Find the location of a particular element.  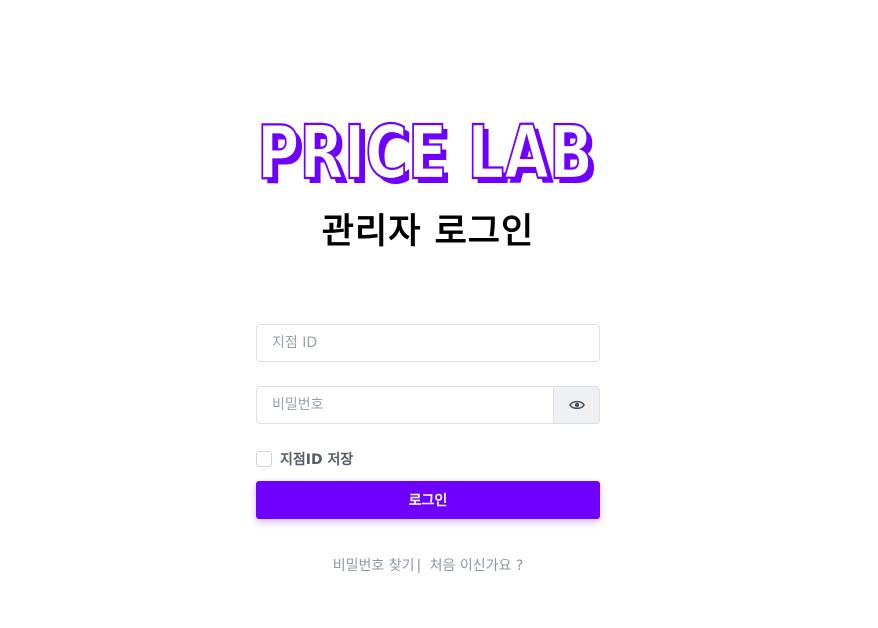

remember-branch-id: 지점ID 저장 is located at coordinates (304, 459).